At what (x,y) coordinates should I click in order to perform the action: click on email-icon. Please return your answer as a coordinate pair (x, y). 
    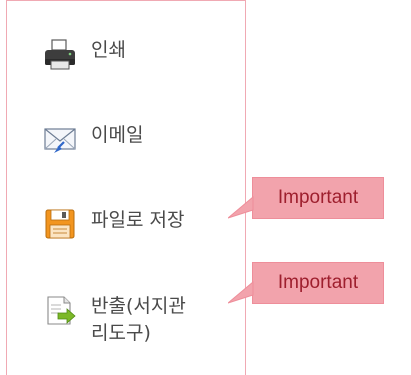
    Looking at the image, I should click on (60, 139).